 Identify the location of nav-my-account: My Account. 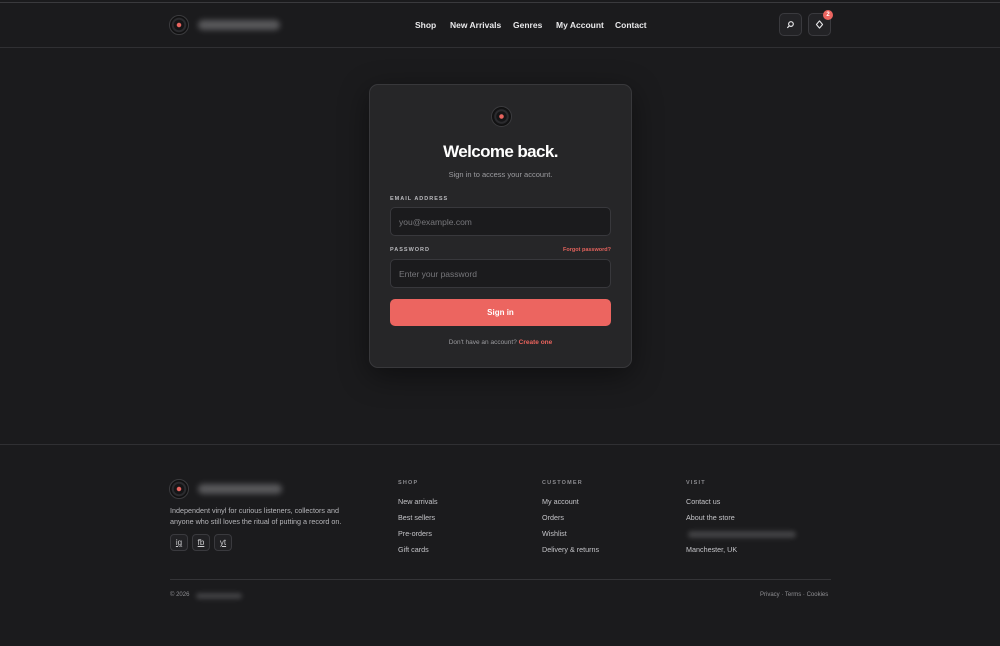
(580, 25).